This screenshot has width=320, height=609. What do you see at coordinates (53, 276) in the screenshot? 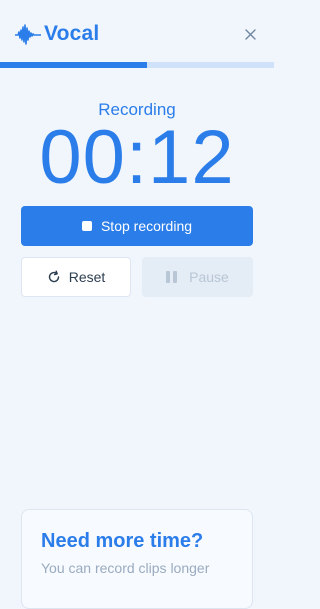
I see `reset-icon` at bounding box center [53, 276].